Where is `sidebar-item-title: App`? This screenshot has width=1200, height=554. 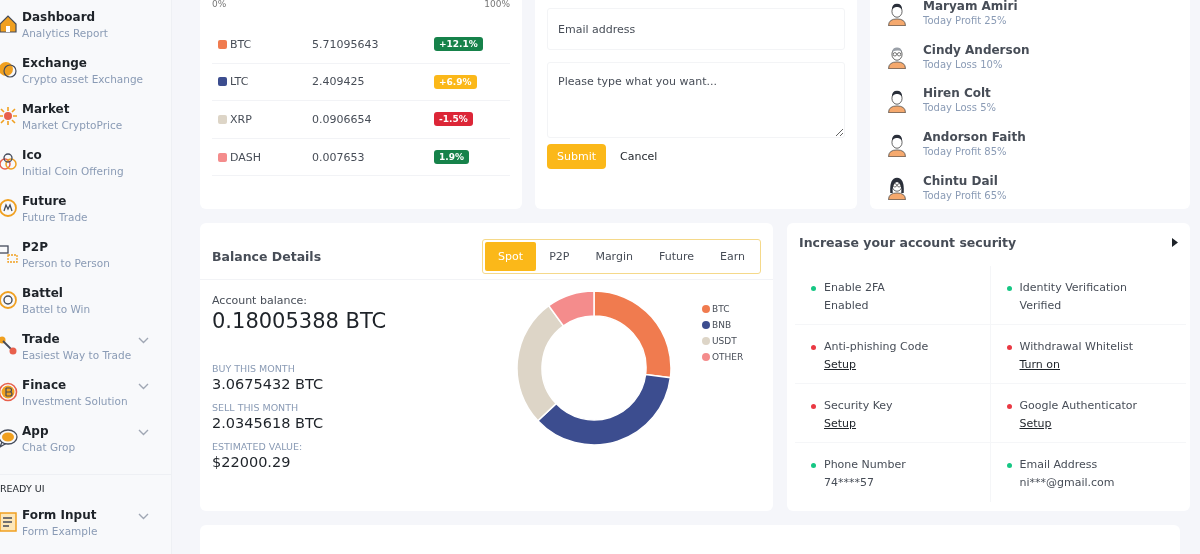
sidebar-item-title: App is located at coordinates (36, 431).